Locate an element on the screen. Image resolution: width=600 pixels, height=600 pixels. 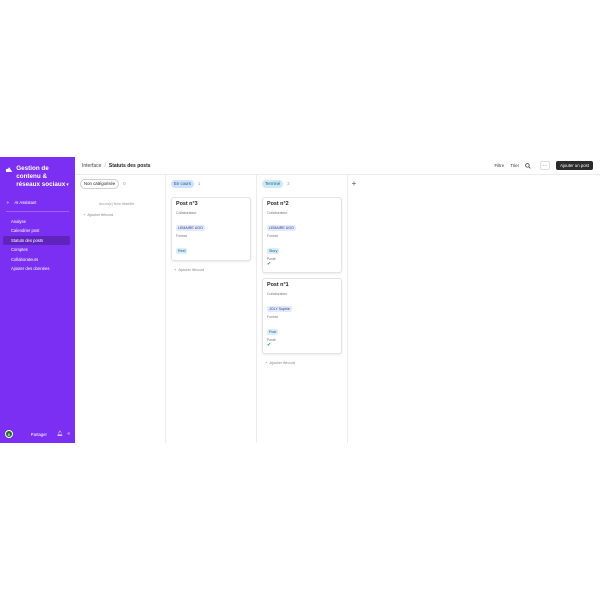
column-header: Non catégorisée 0 is located at coordinates (120, 183).